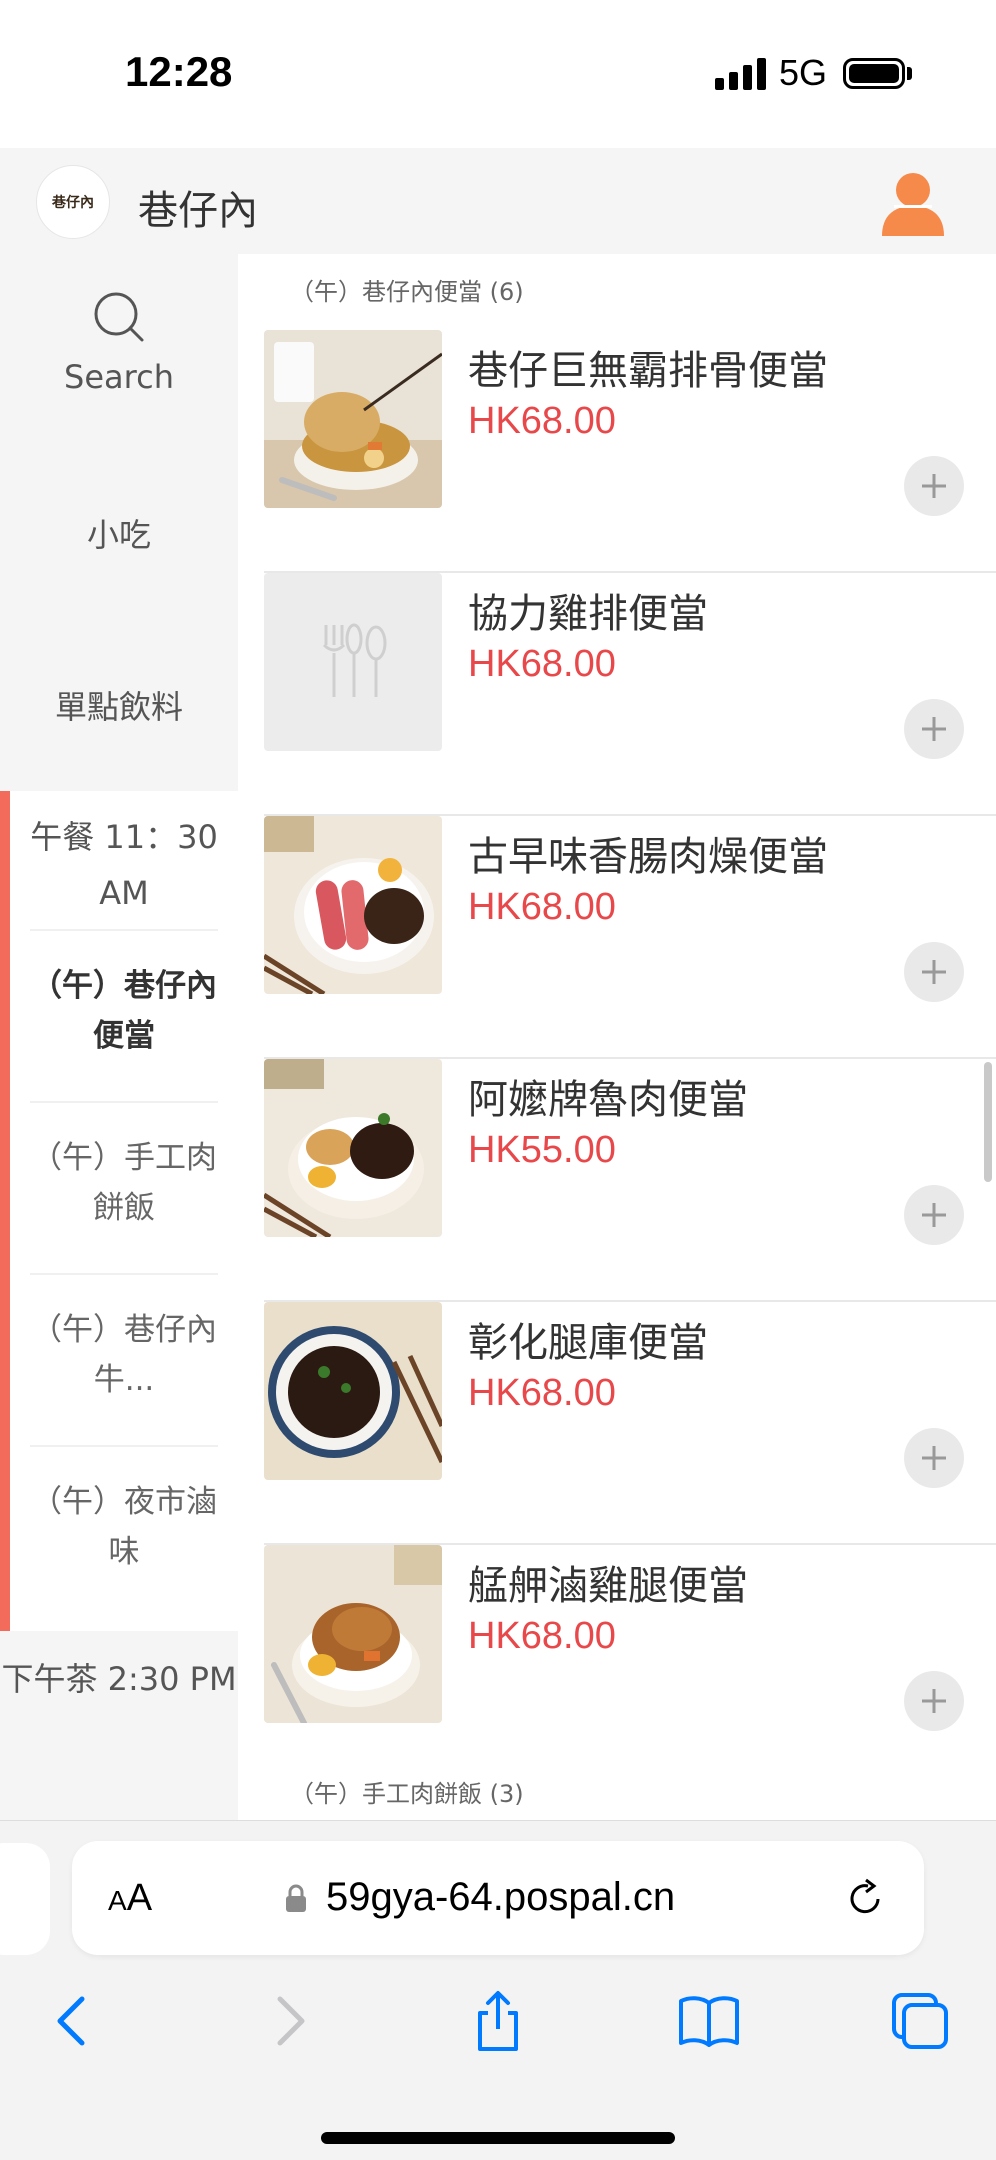 This screenshot has width=996, height=2160. What do you see at coordinates (119, 317) in the screenshot?
I see `search-icon` at bounding box center [119, 317].